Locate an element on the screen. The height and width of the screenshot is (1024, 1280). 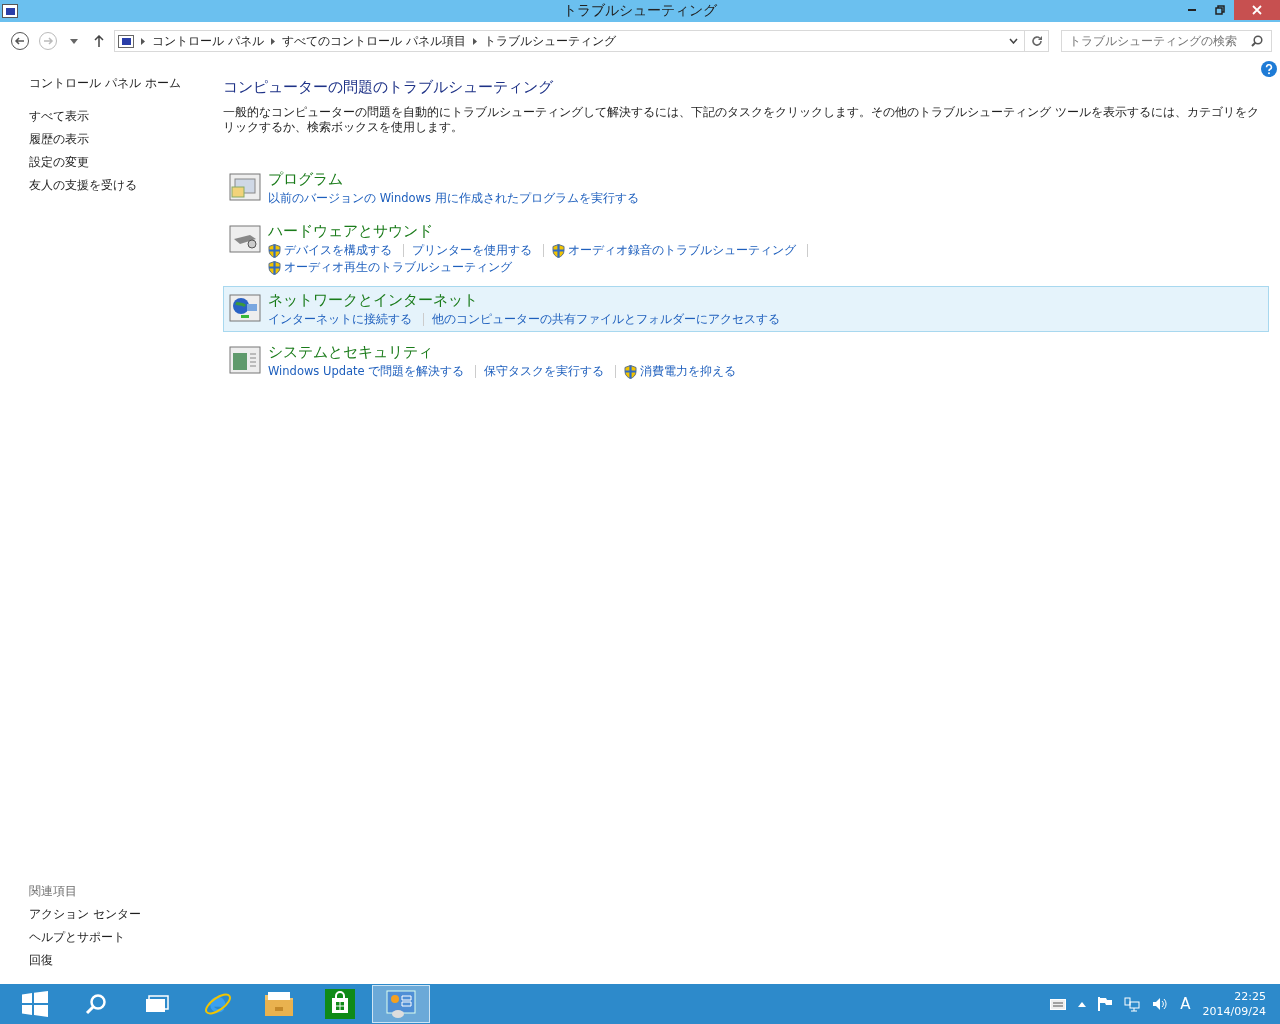
taskbar-button is located at coordinates (401, 1004).